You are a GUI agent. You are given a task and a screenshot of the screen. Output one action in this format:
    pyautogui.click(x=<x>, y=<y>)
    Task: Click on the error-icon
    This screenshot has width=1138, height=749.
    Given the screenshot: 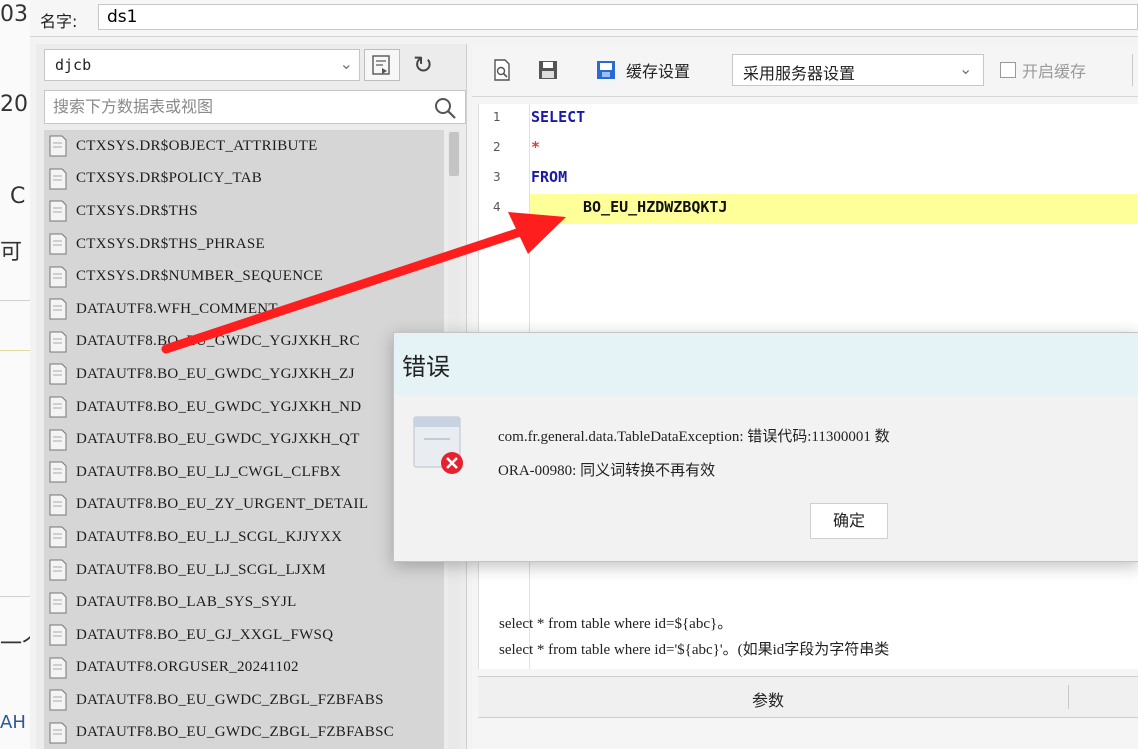 What is the action you would take?
    pyautogui.click(x=438, y=445)
    